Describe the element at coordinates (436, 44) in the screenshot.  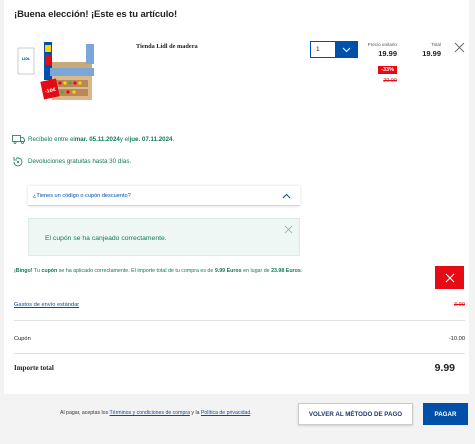
I see `total-label: Total` at that location.